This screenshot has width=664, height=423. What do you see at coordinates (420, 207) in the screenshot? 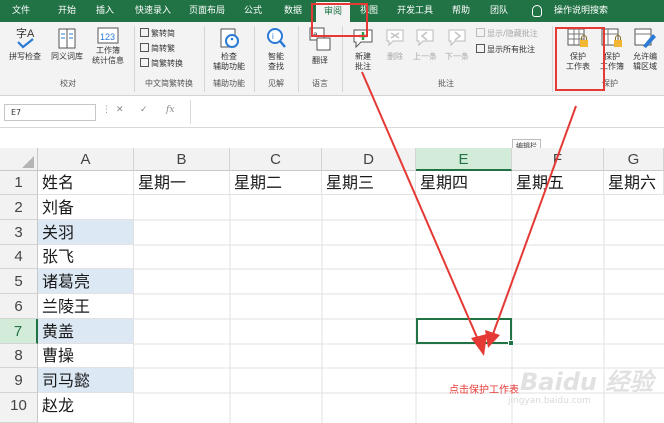
I see `arrow-line-review` at bounding box center [420, 207].